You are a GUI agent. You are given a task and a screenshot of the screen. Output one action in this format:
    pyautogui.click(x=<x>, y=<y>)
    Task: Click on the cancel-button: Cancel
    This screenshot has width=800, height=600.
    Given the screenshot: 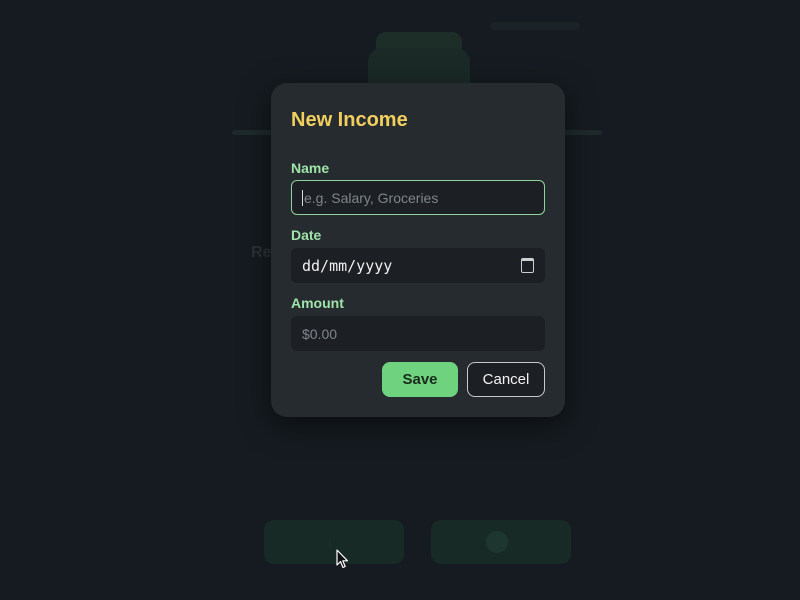 What is the action you would take?
    pyautogui.click(x=506, y=379)
    